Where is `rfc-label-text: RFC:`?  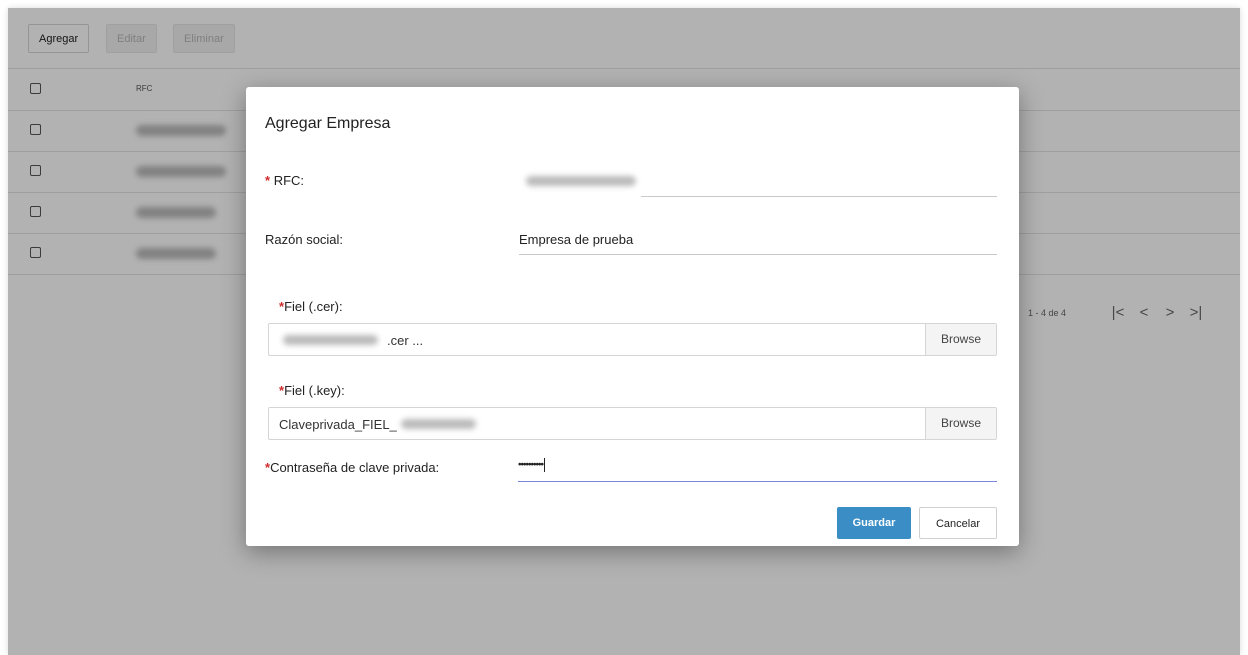
rfc-label-text: RFC: is located at coordinates (289, 180).